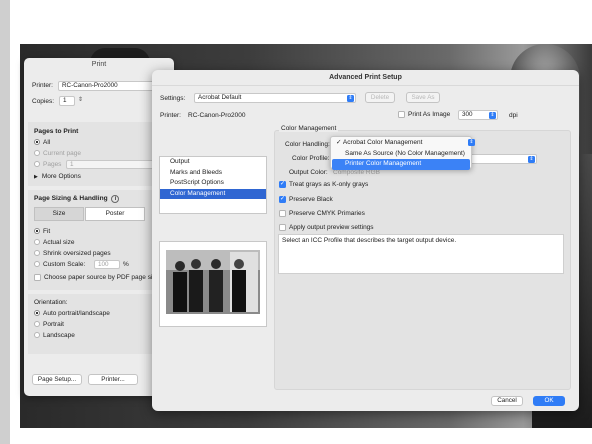  What do you see at coordinates (275, 98) in the screenshot?
I see `settings-select: Acrobat Default ⇕` at bounding box center [275, 98].